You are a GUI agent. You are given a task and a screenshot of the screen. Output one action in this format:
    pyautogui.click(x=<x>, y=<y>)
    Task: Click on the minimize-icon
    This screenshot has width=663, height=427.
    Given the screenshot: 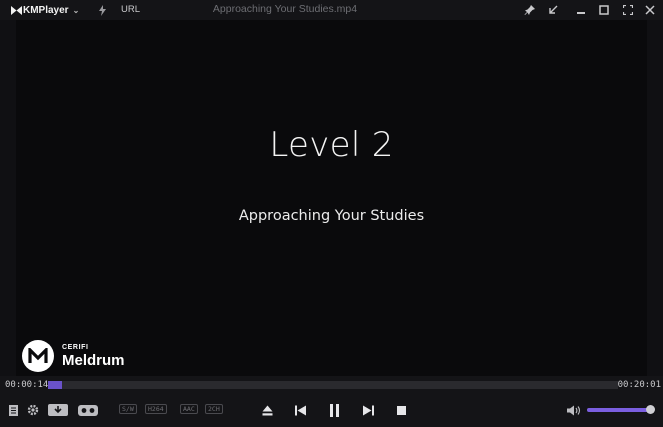 What is the action you would take?
    pyautogui.click(x=581, y=10)
    